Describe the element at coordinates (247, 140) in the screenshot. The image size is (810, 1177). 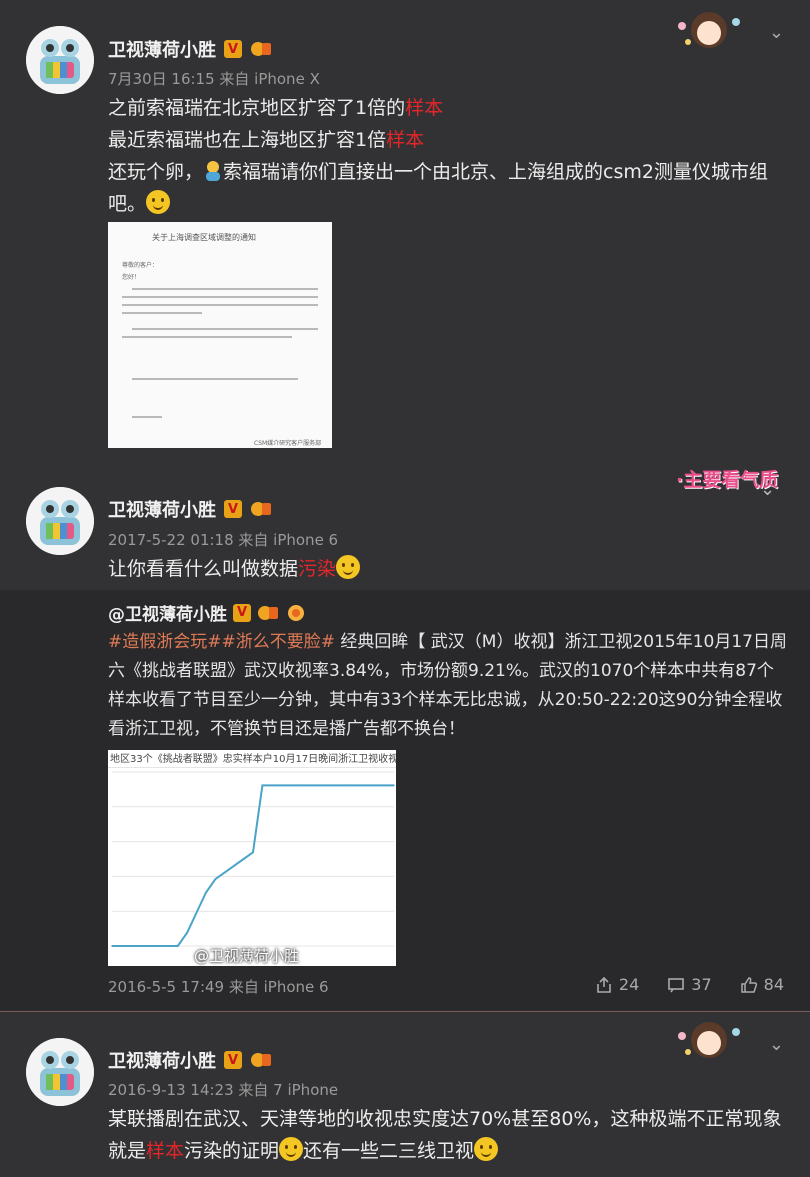
I see `text-line-2: 最近索福瑞也在上海地区扩容1倍` at that location.